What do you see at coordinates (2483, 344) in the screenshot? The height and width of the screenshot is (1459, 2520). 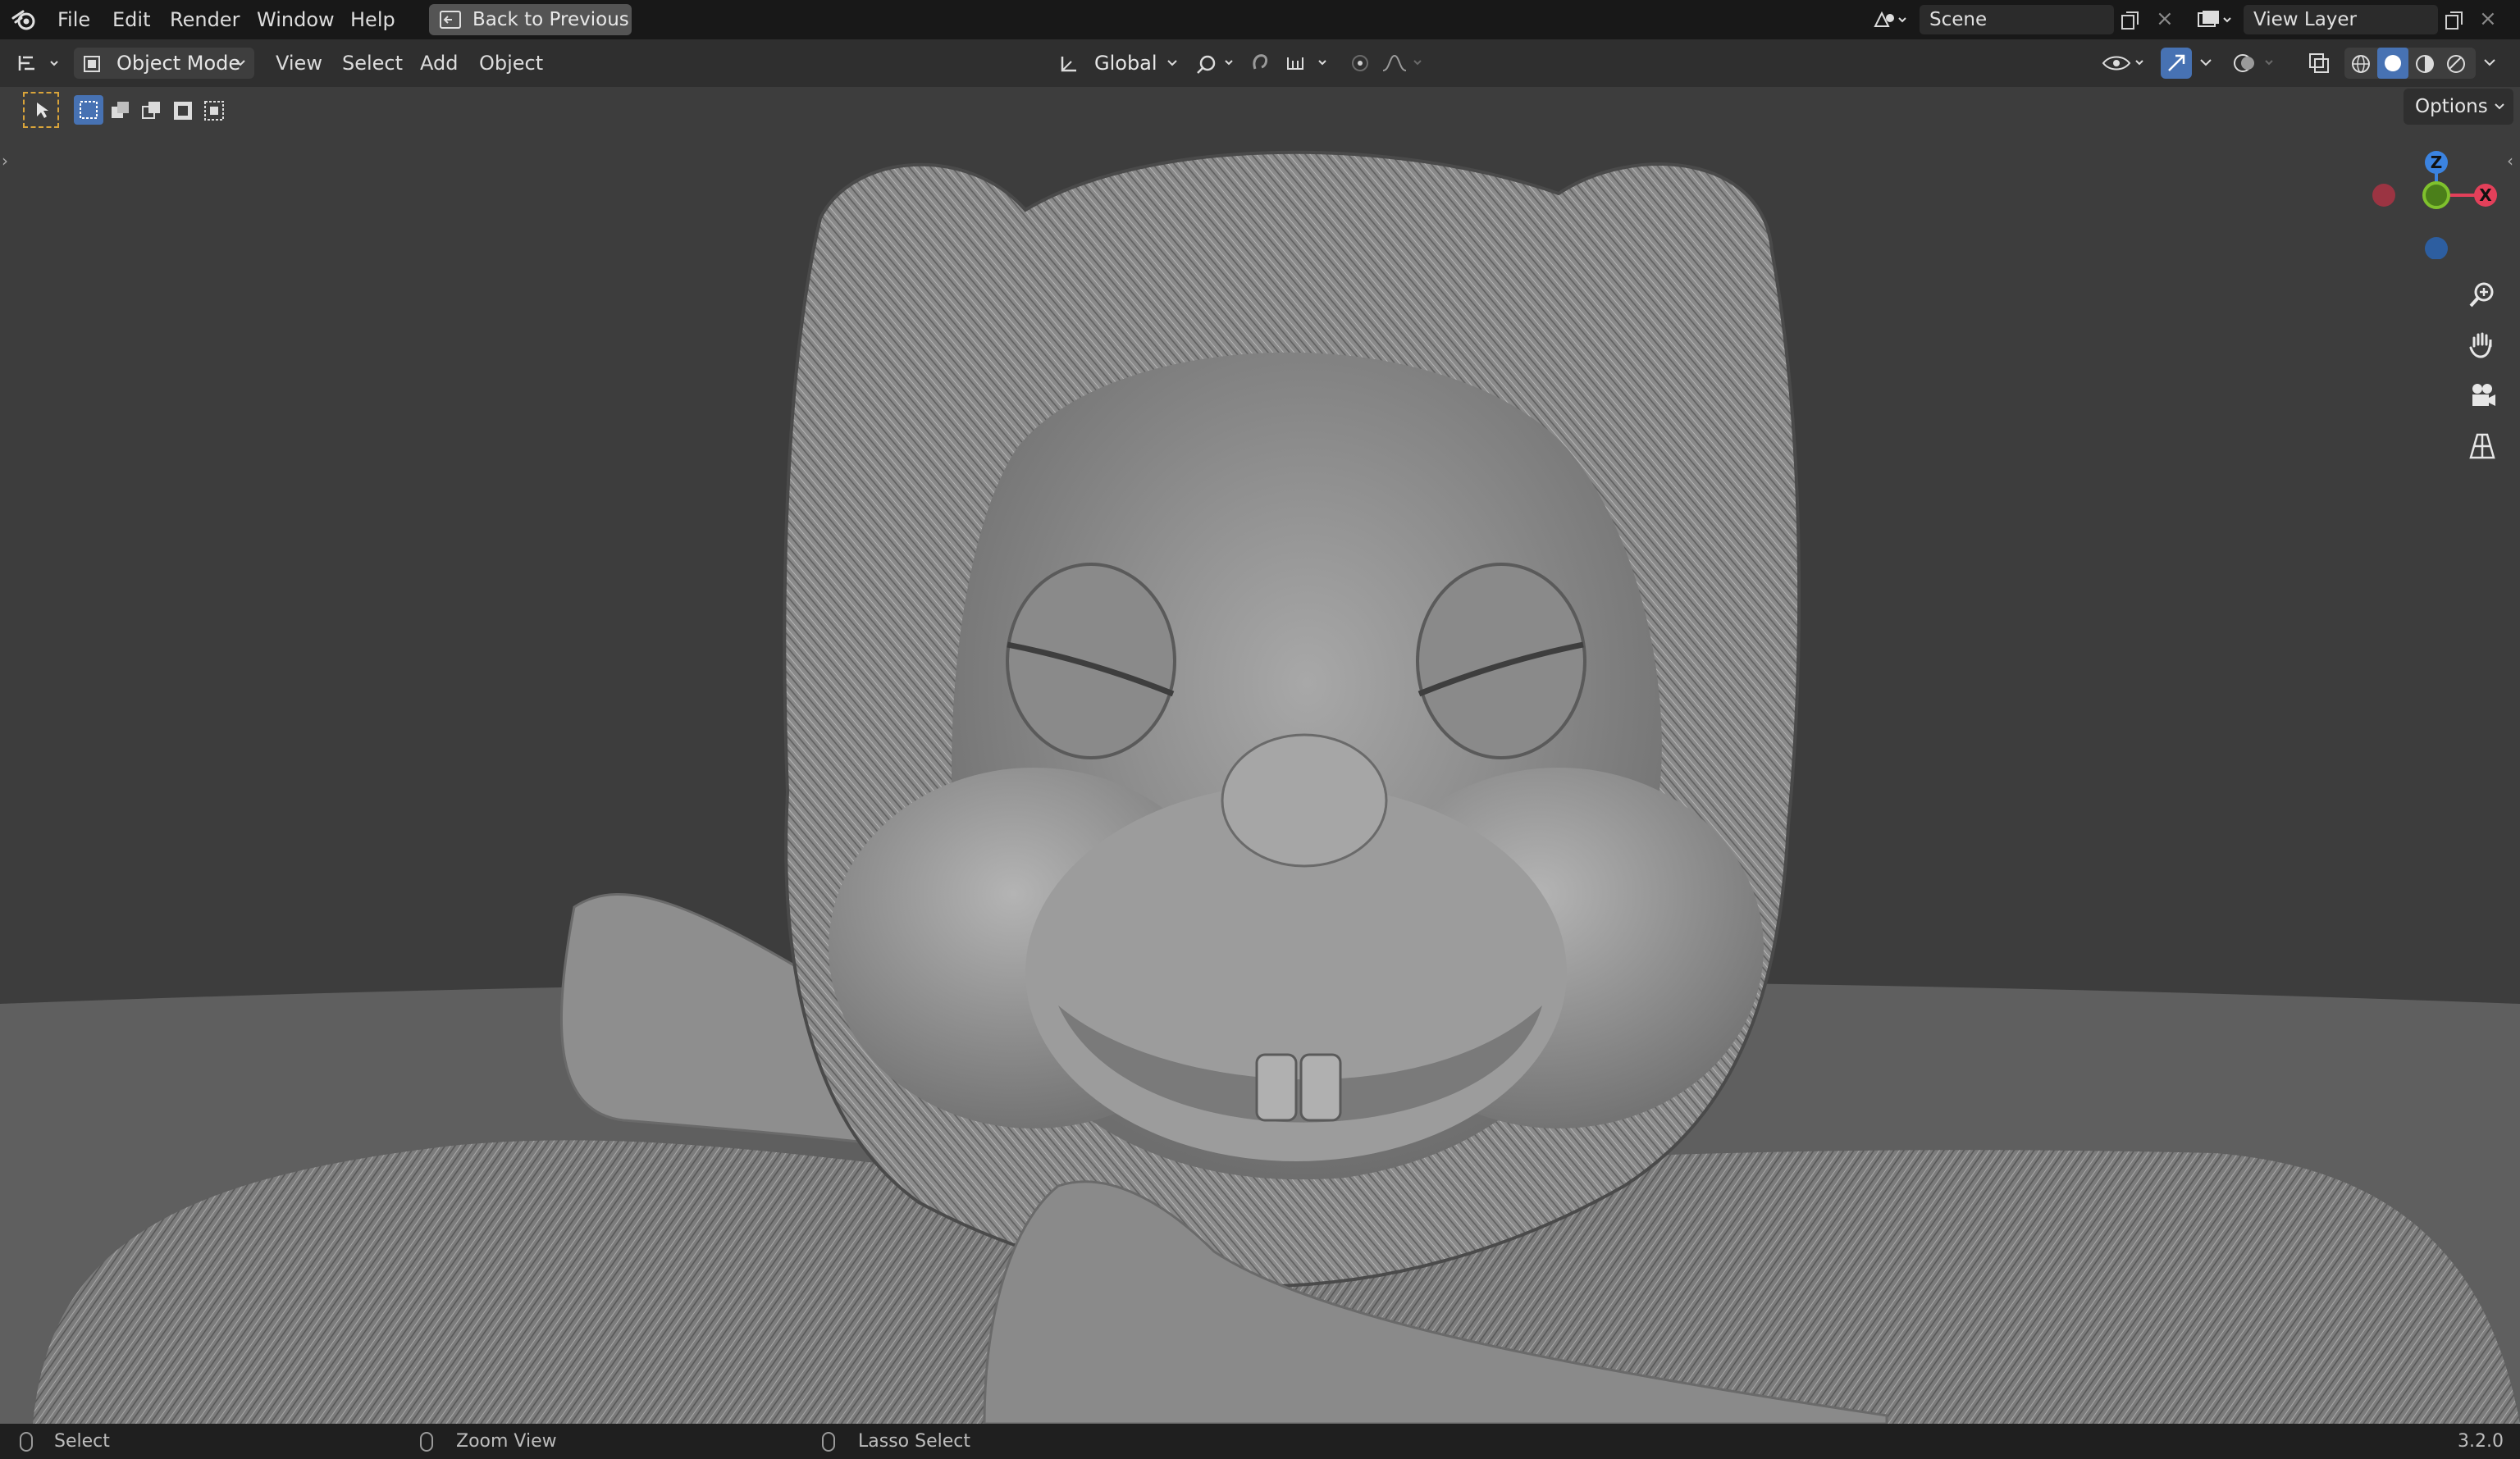 I see `hand-icon` at bounding box center [2483, 344].